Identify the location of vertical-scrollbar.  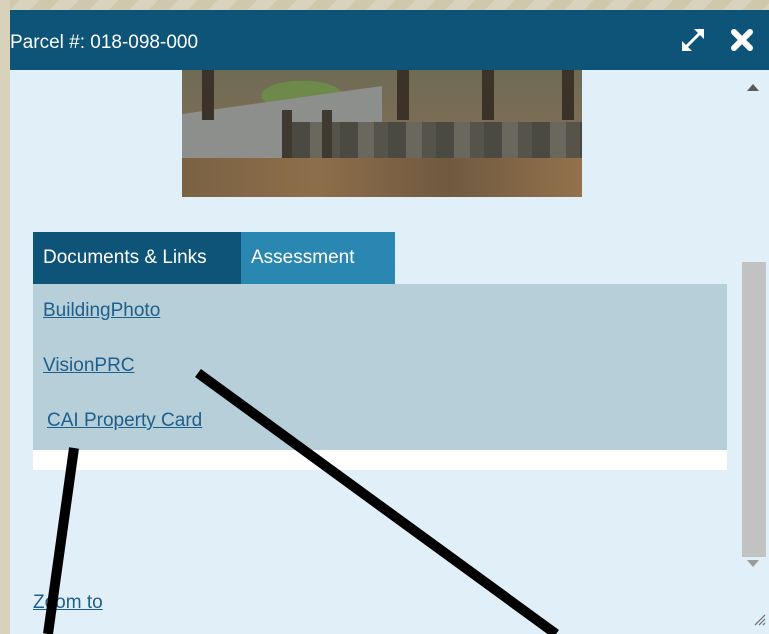
(753, 322).